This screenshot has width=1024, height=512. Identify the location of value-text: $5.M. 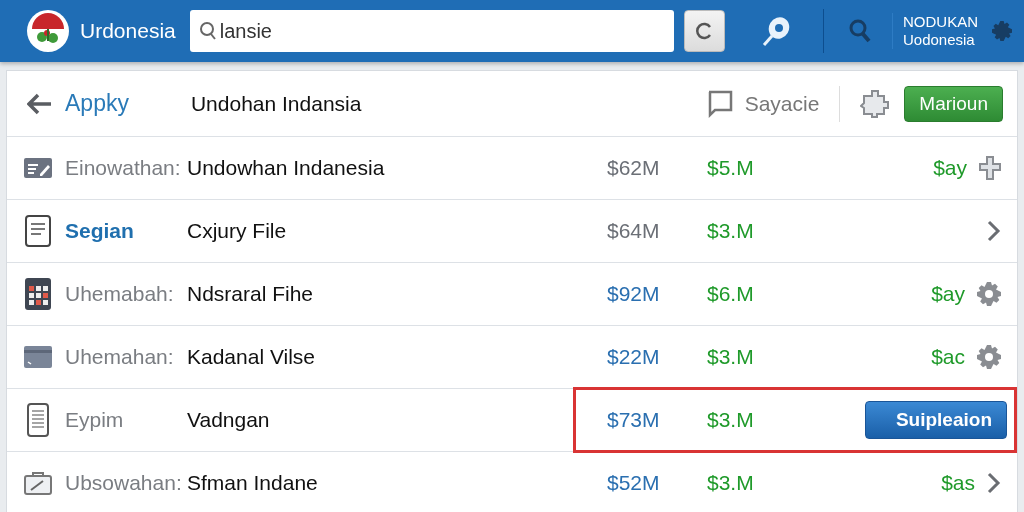
(731, 168).